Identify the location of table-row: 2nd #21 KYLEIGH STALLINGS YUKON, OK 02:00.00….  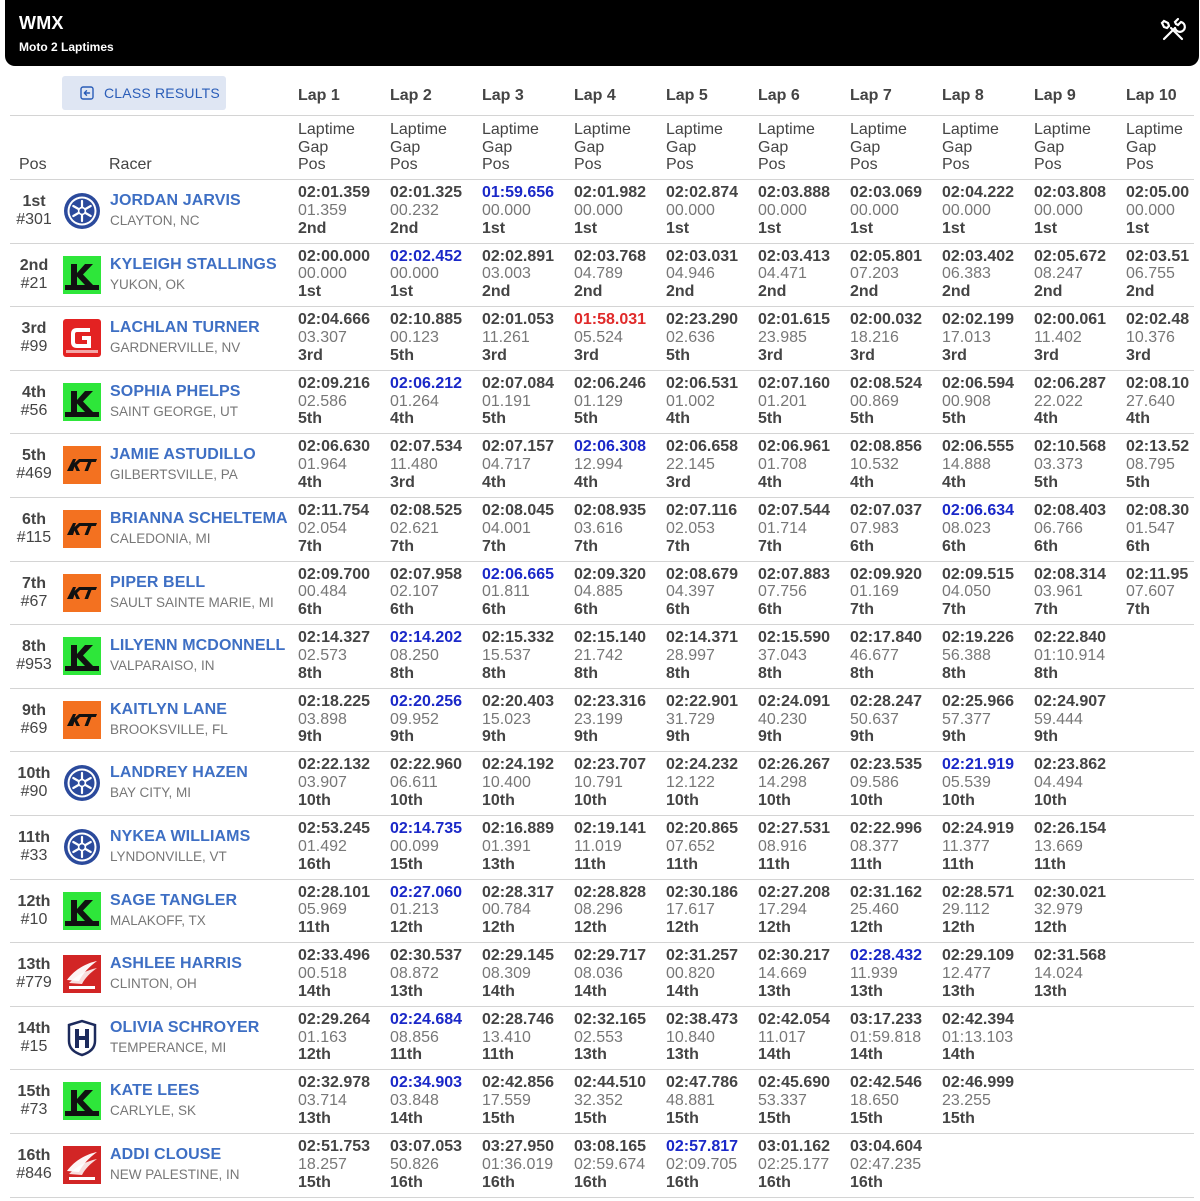
(600, 276).